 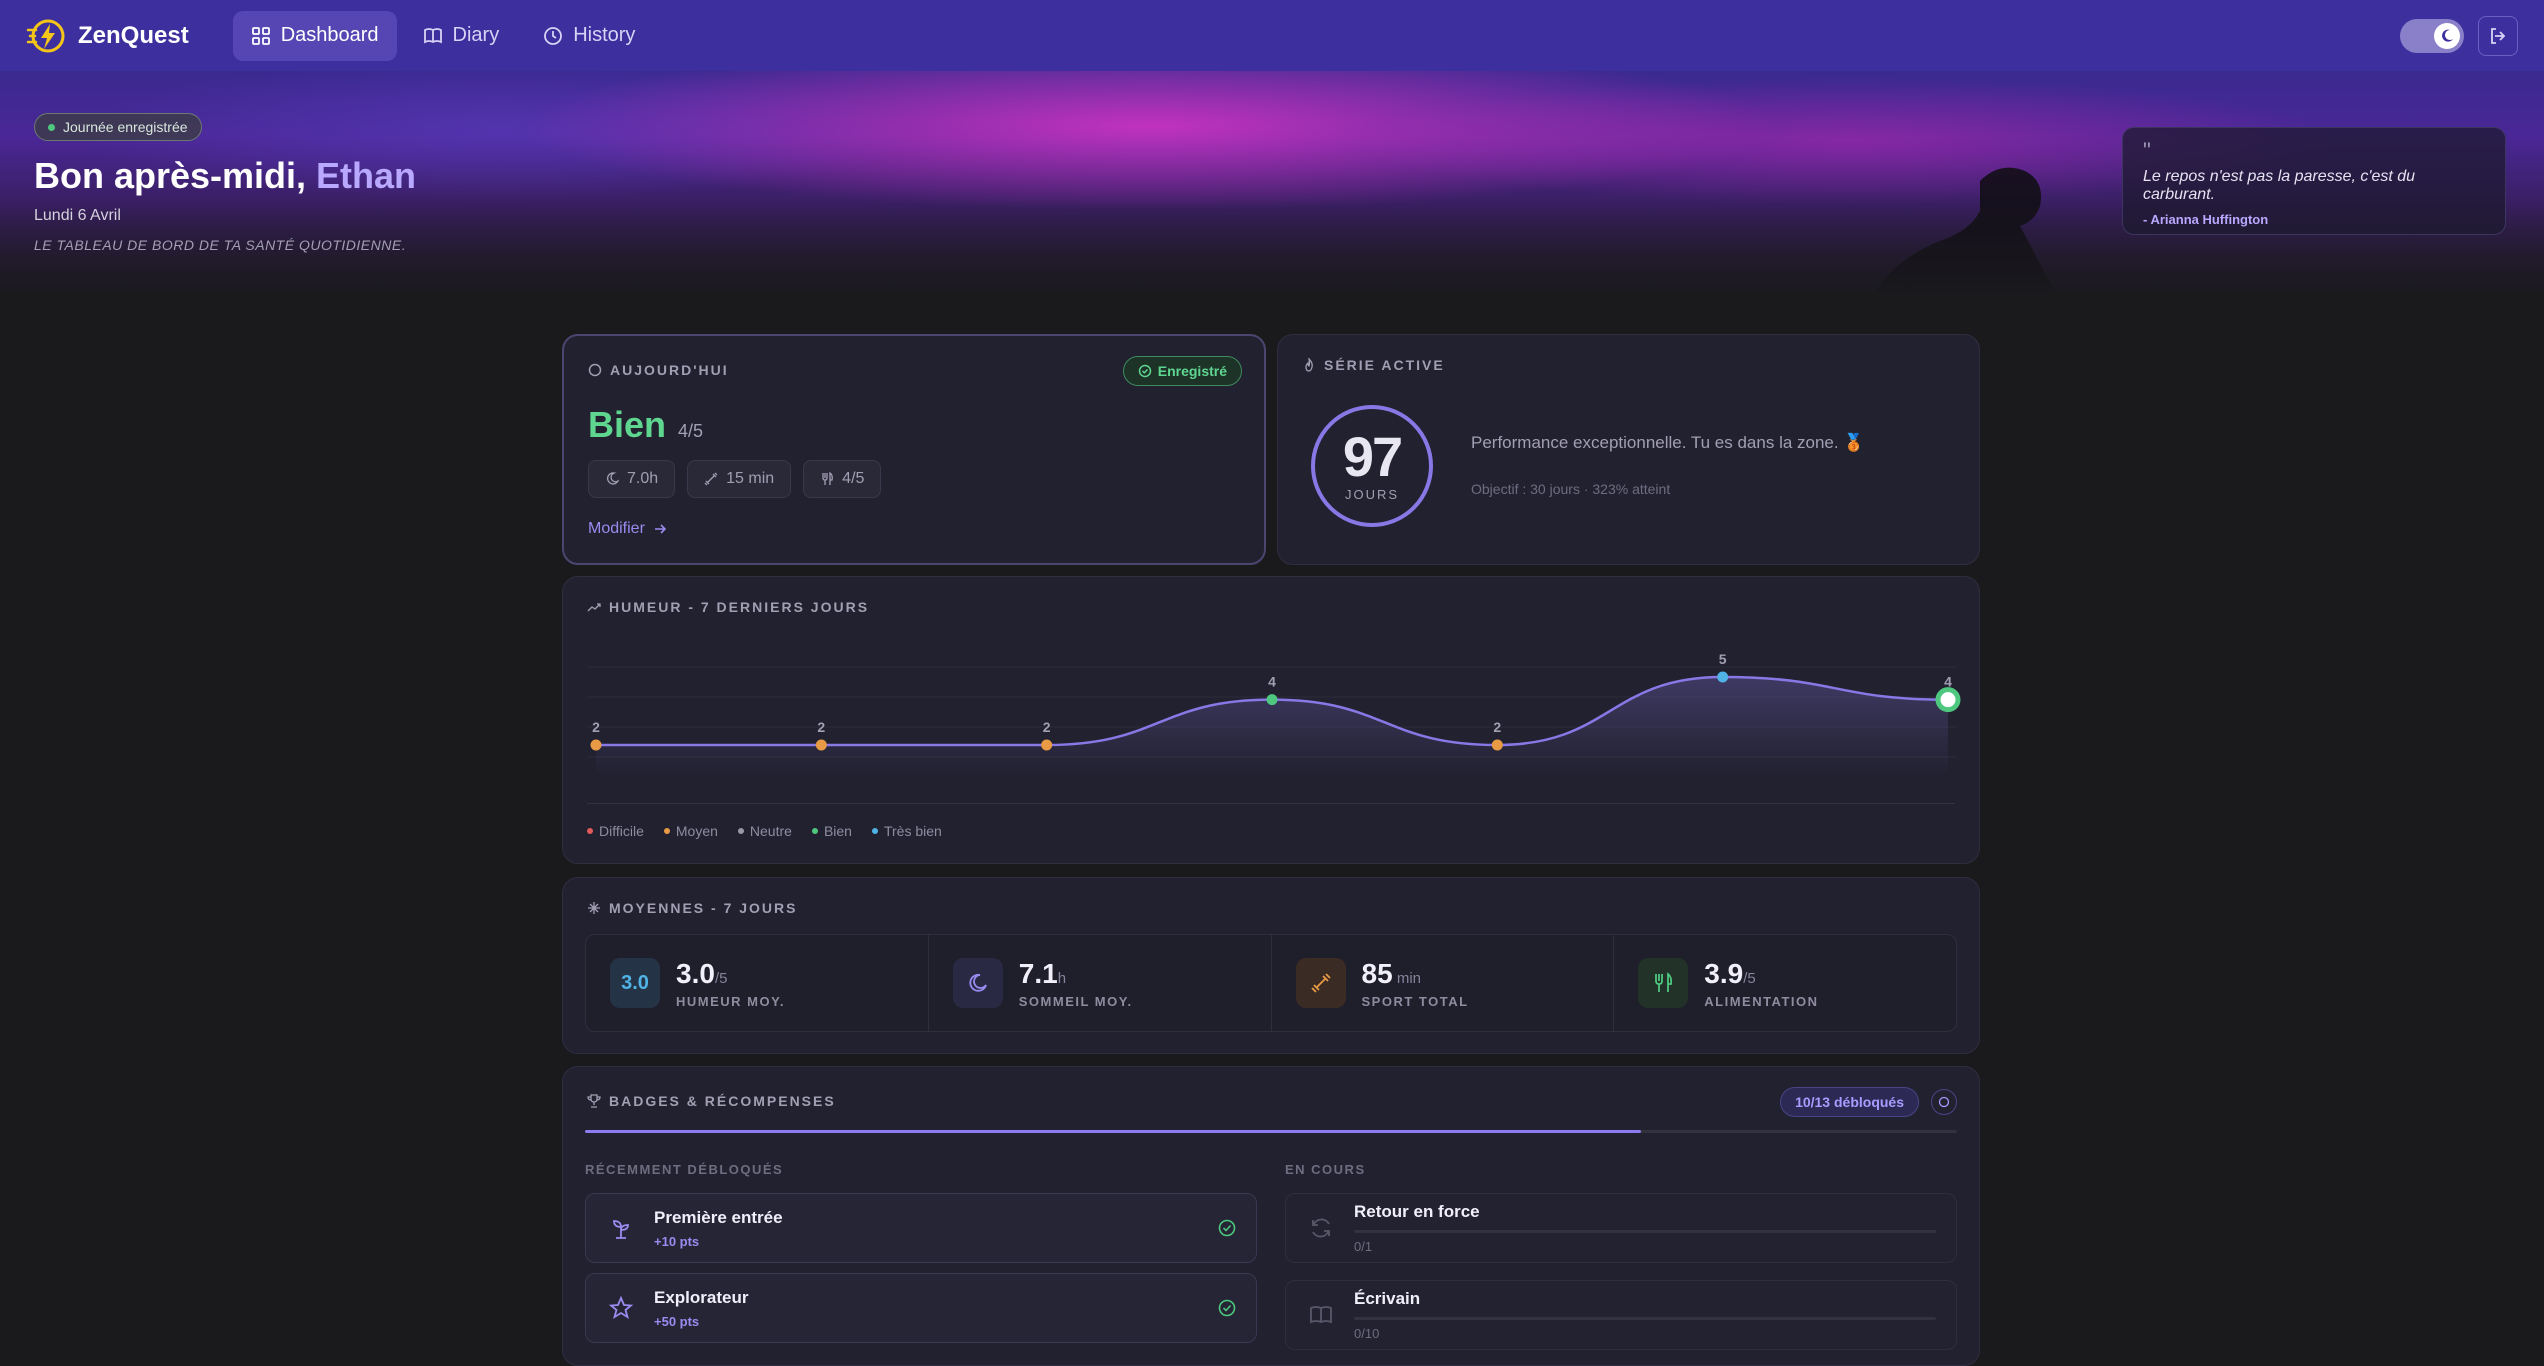 What do you see at coordinates (51, 127) in the screenshot?
I see `status-dot` at bounding box center [51, 127].